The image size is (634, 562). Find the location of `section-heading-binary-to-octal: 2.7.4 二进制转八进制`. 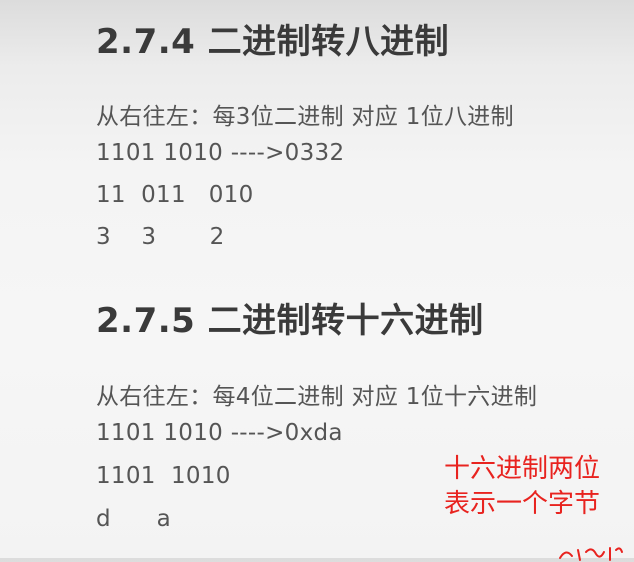

section-heading-binary-to-octal: 2.7.4 二进制转八进制 is located at coordinates (273, 42).